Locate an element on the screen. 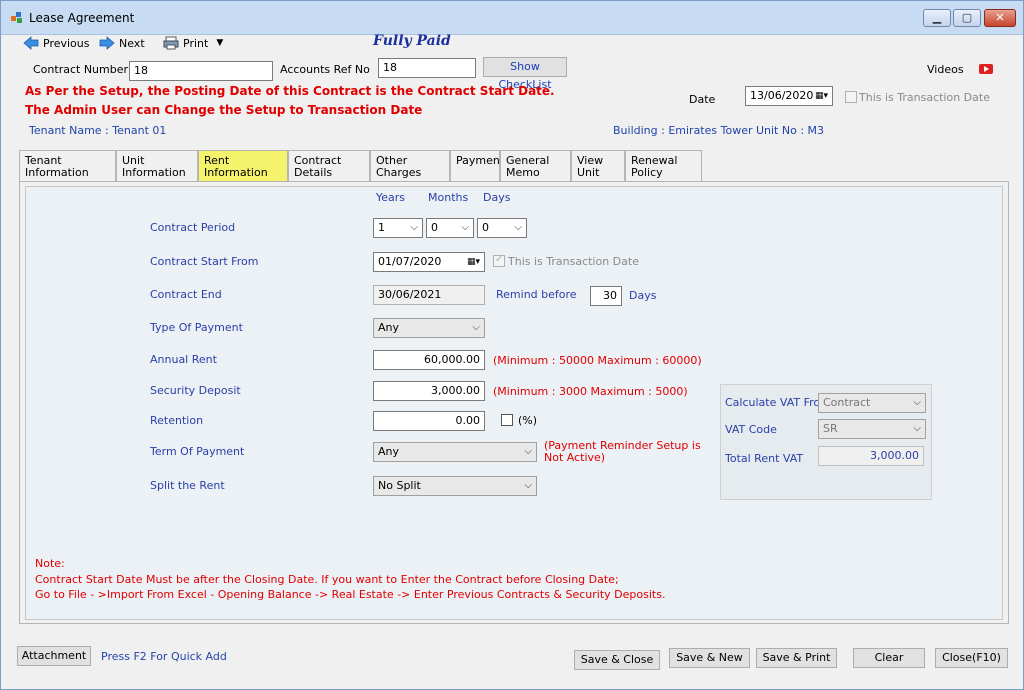  term-of-payment-select: Any ⌵ is located at coordinates (455, 452).